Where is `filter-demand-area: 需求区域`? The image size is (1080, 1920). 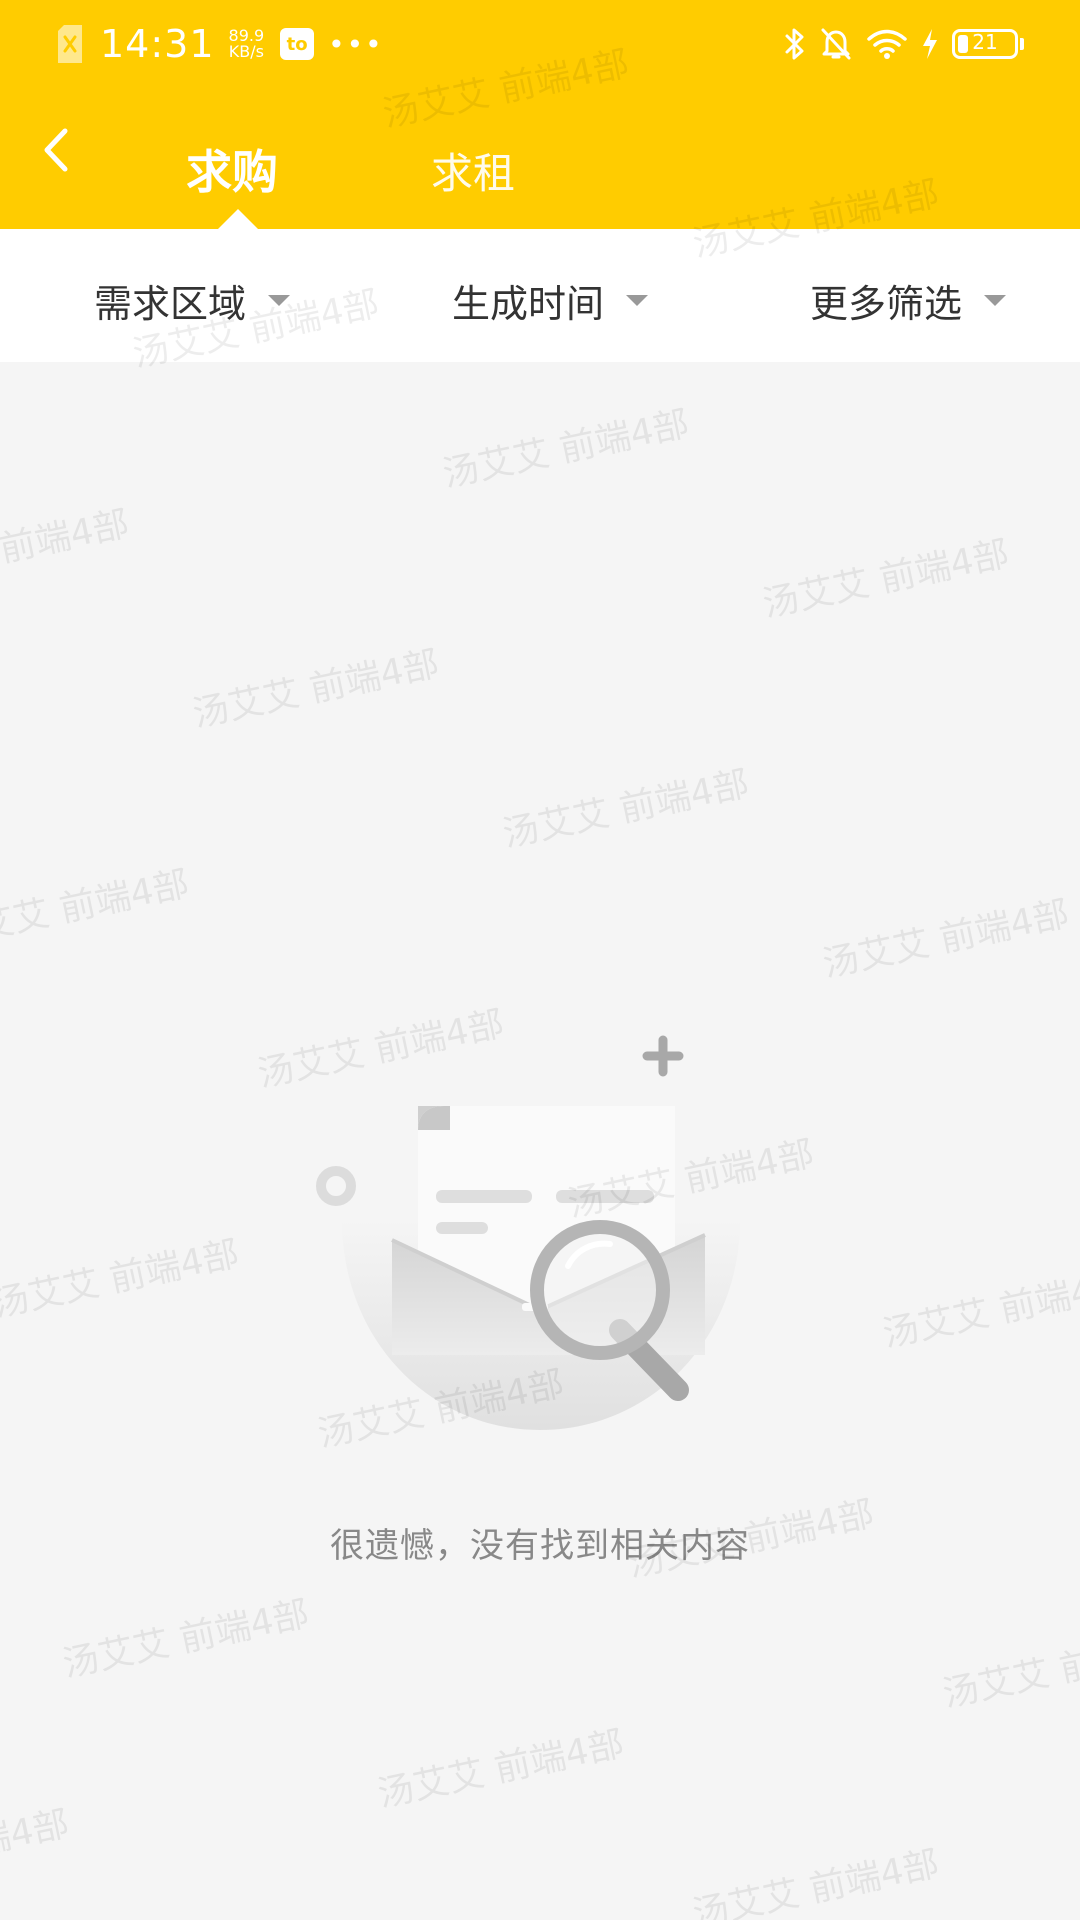 filter-demand-area: 需求区域 is located at coordinates (192, 300).